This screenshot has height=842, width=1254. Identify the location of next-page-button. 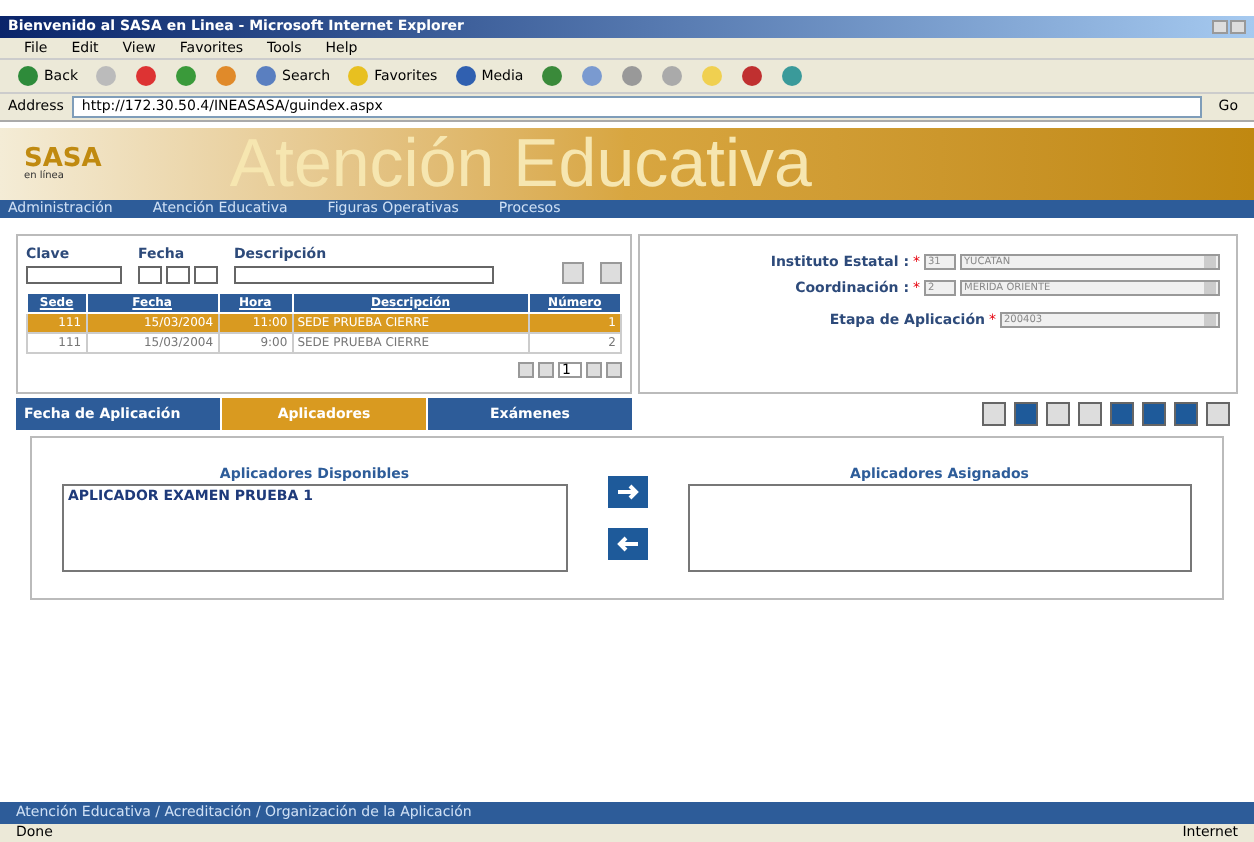
(594, 369).